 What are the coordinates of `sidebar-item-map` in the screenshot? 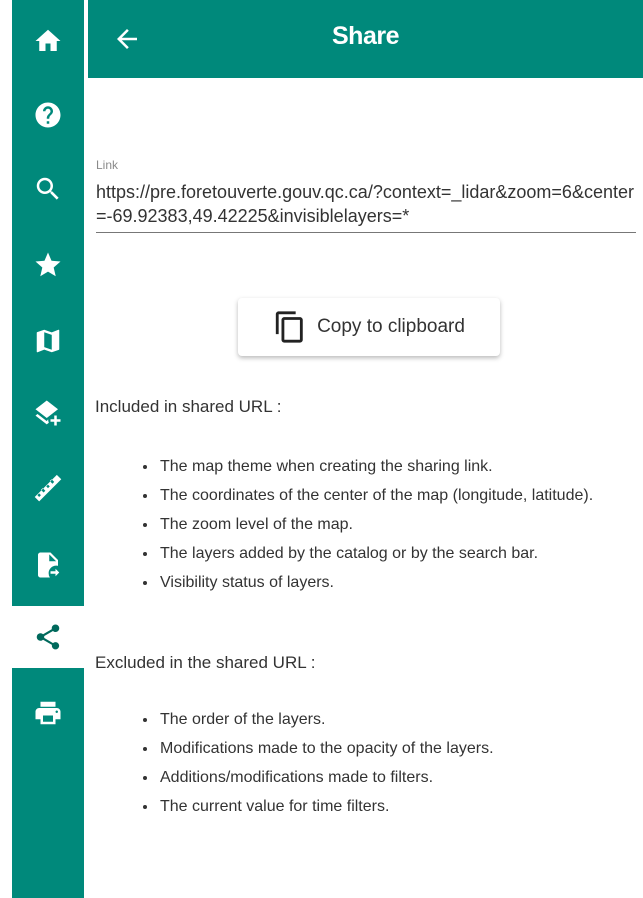 It's located at (48, 341).